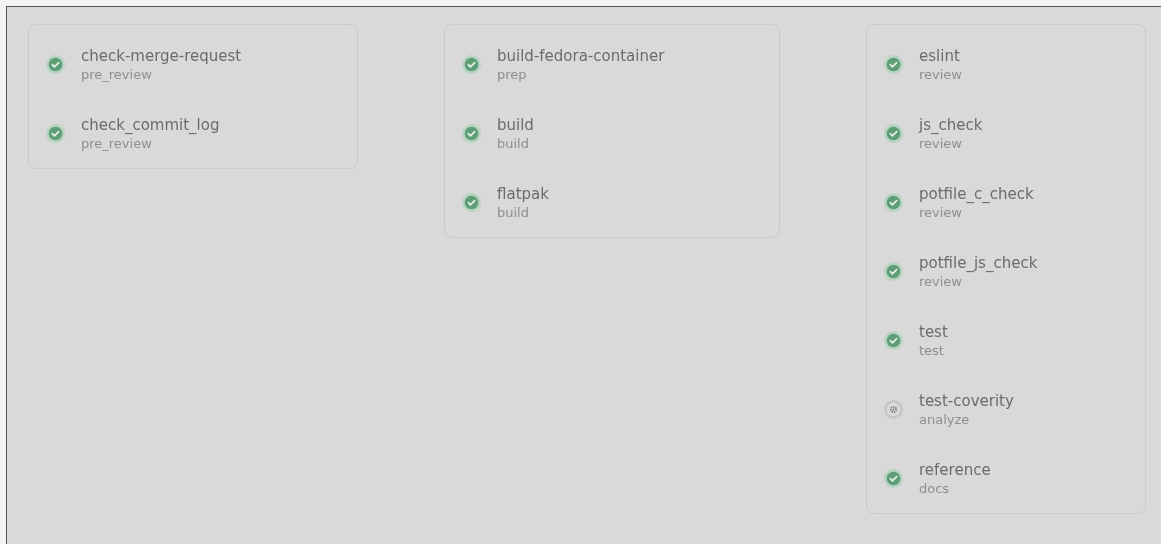 The image size is (1161, 544). Describe the element at coordinates (976, 194) in the screenshot. I see `job-name: potfile_c_check` at that location.